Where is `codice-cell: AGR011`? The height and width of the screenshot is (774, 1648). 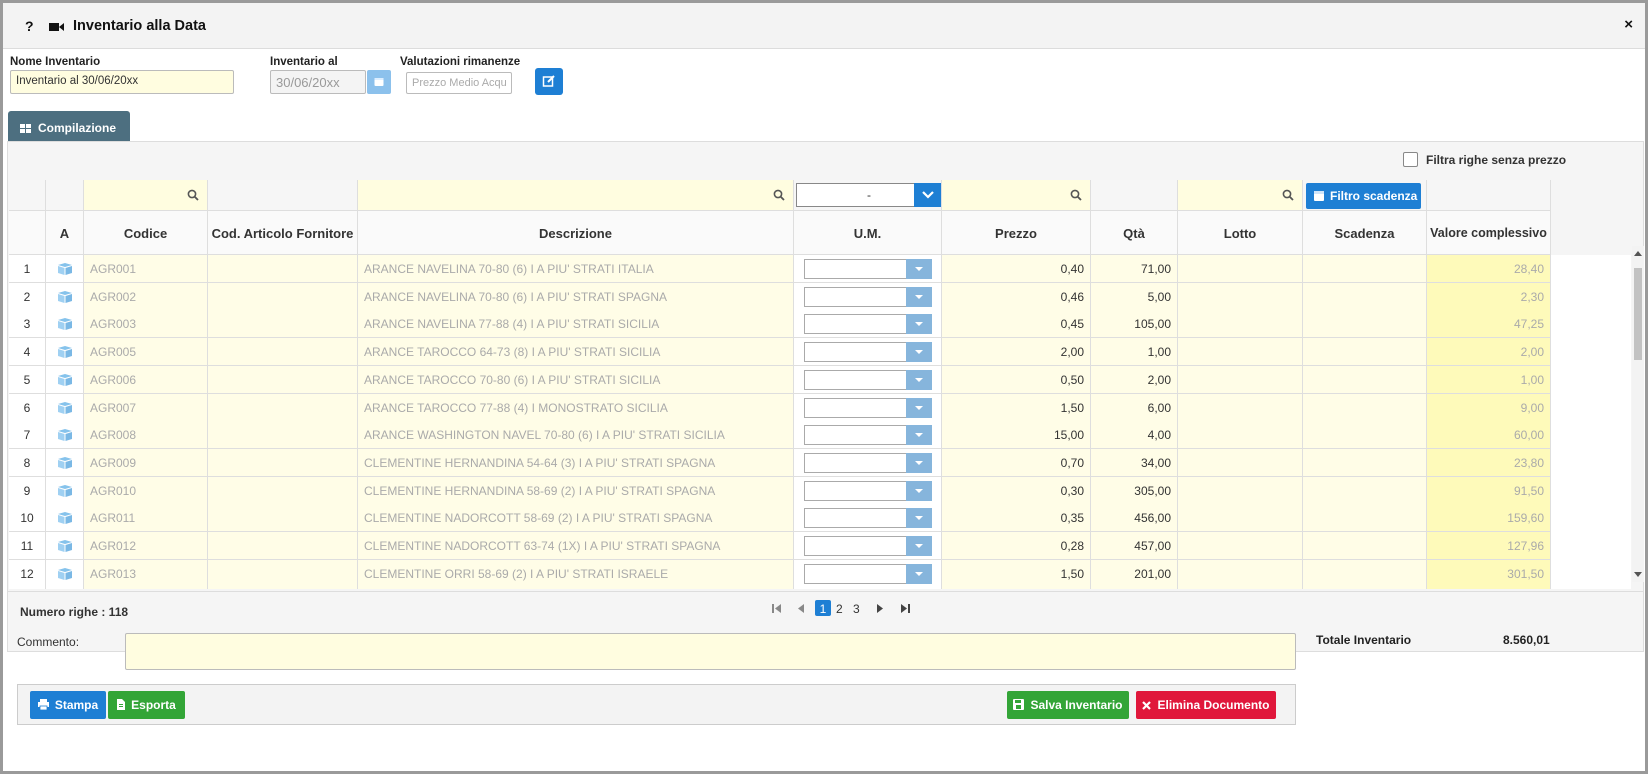 codice-cell: AGR011 is located at coordinates (146, 518).